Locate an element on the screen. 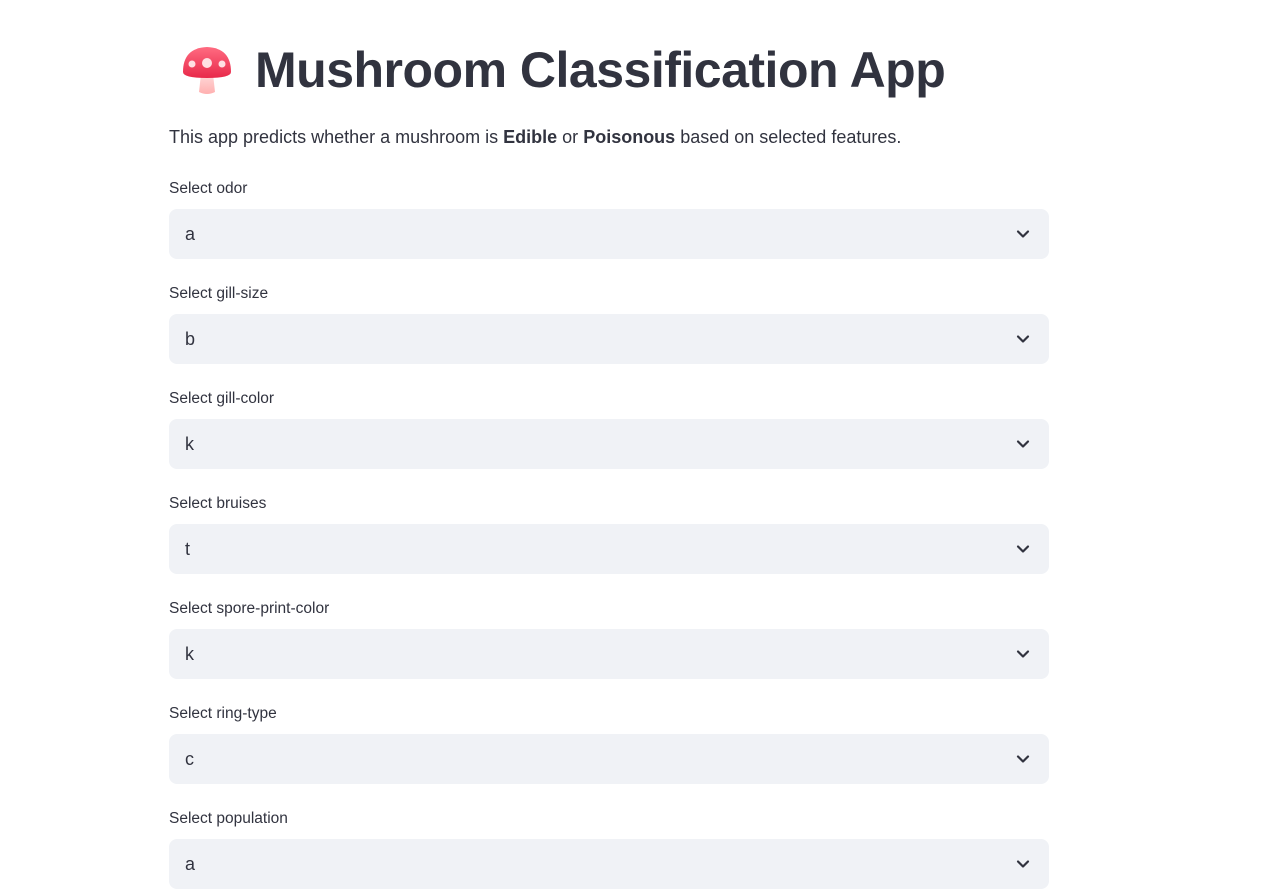  odor-field: Select odor a is located at coordinates (609, 219).